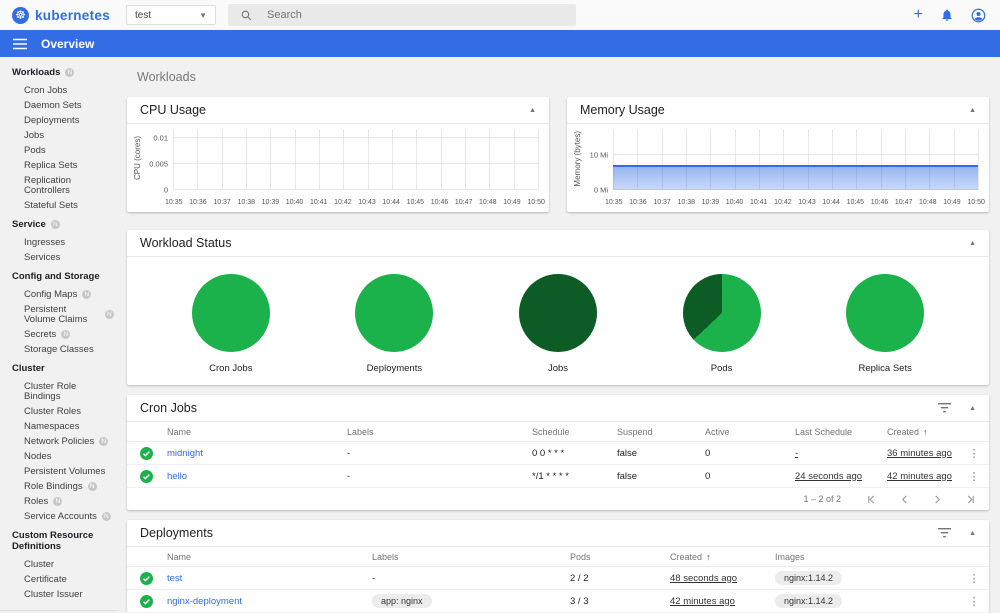 The width and height of the screenshot is (1000, 613). What do you see at coordinates (171, 15) in the screenshot?
I see `namespace-selector: test ▼` at bounding box center [171, 15].